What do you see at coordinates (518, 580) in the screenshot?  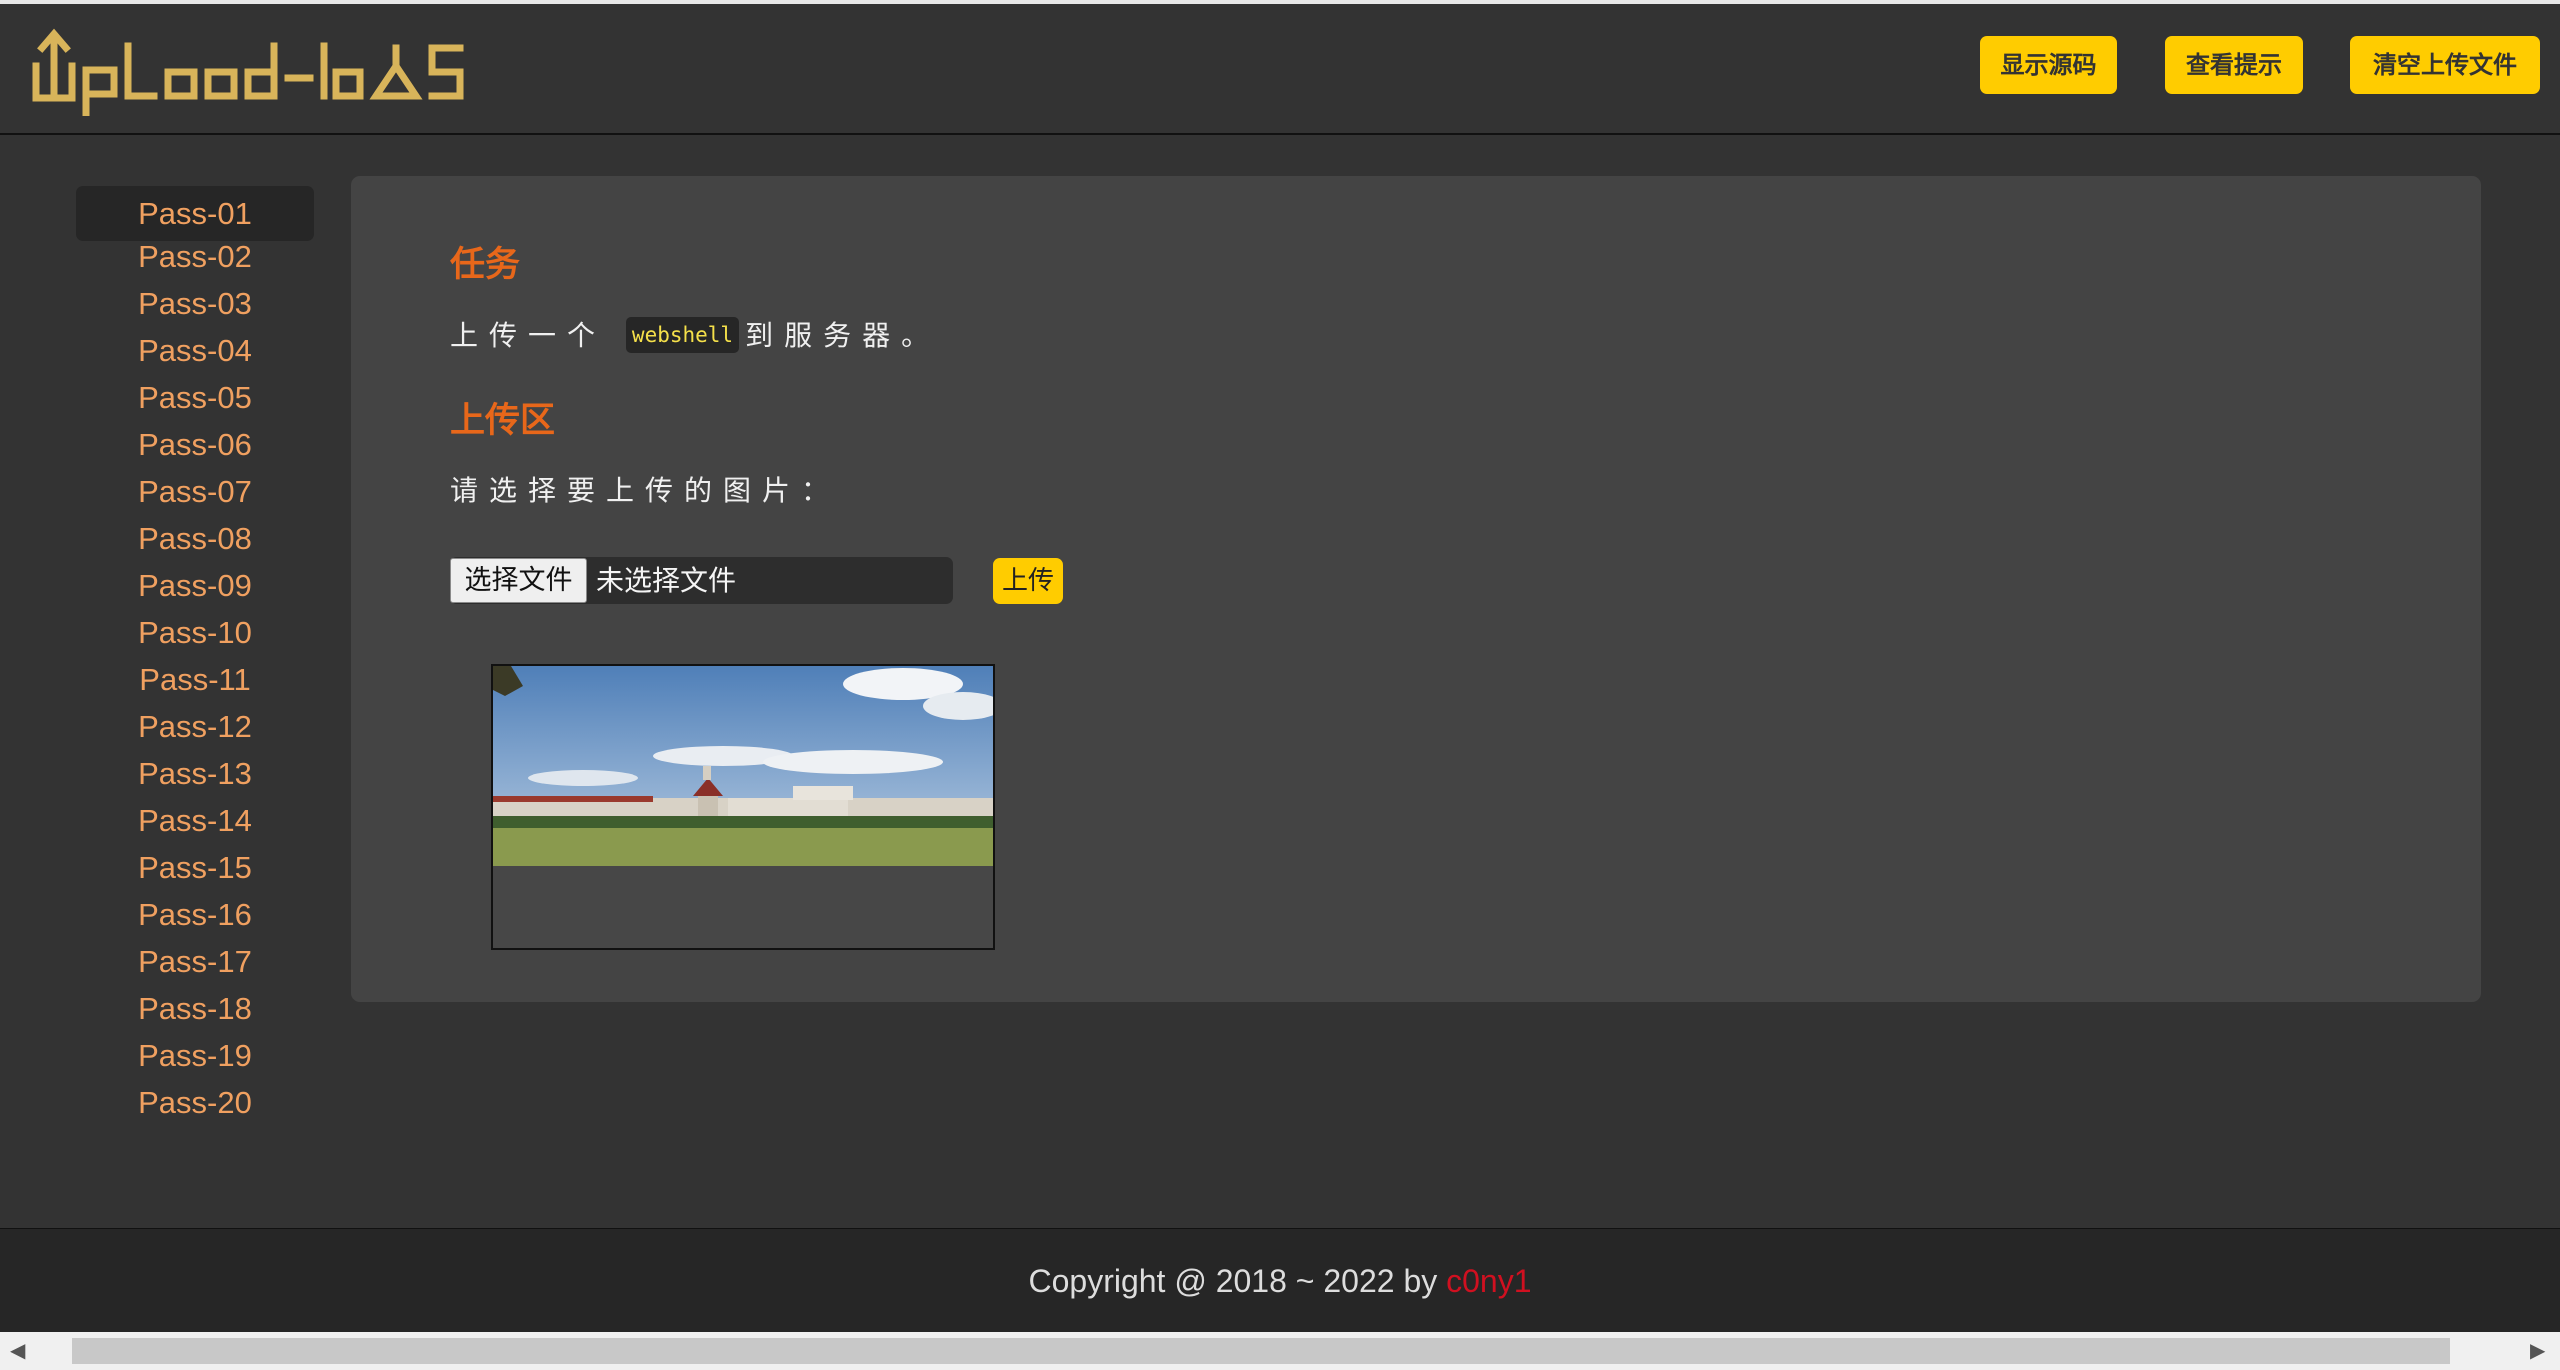 I see `choose-file-button: 选择文件` at bounding box center [518, 580].